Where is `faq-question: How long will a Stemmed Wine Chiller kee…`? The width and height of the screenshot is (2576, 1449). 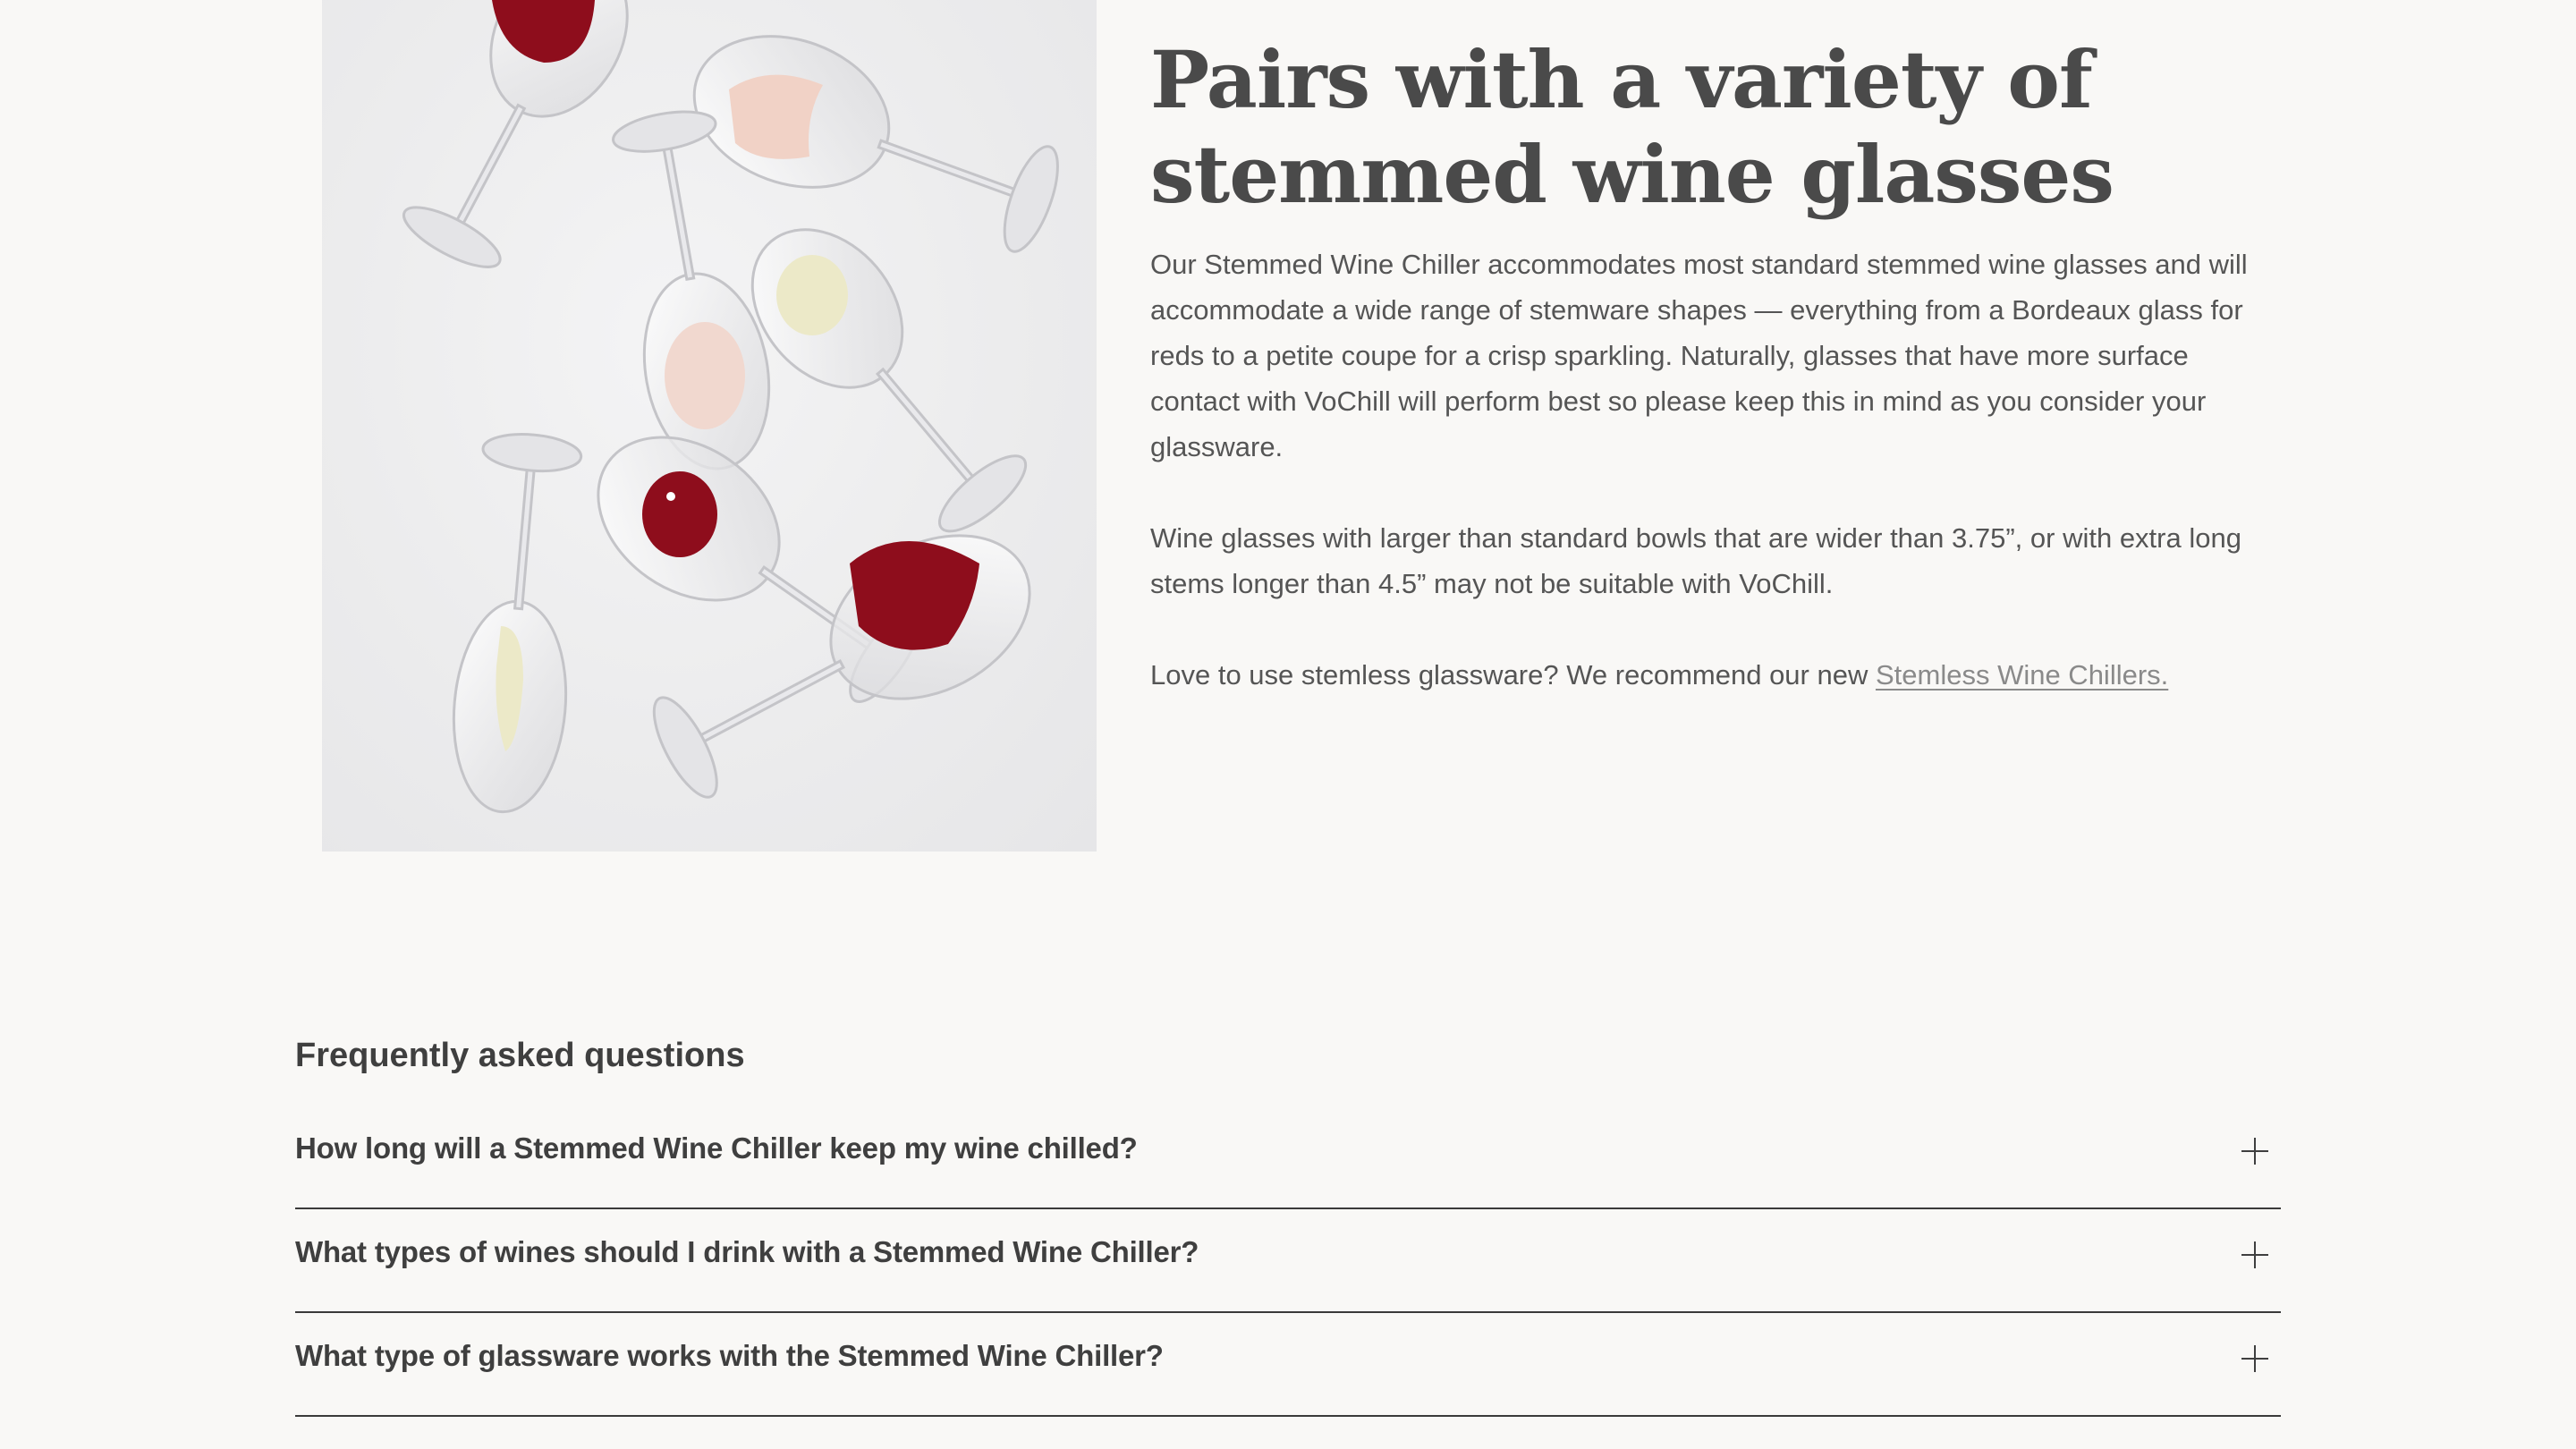
faq-question: How long will a Stemmed Wine Chiller kee… is located at coordinates (716, 1148).